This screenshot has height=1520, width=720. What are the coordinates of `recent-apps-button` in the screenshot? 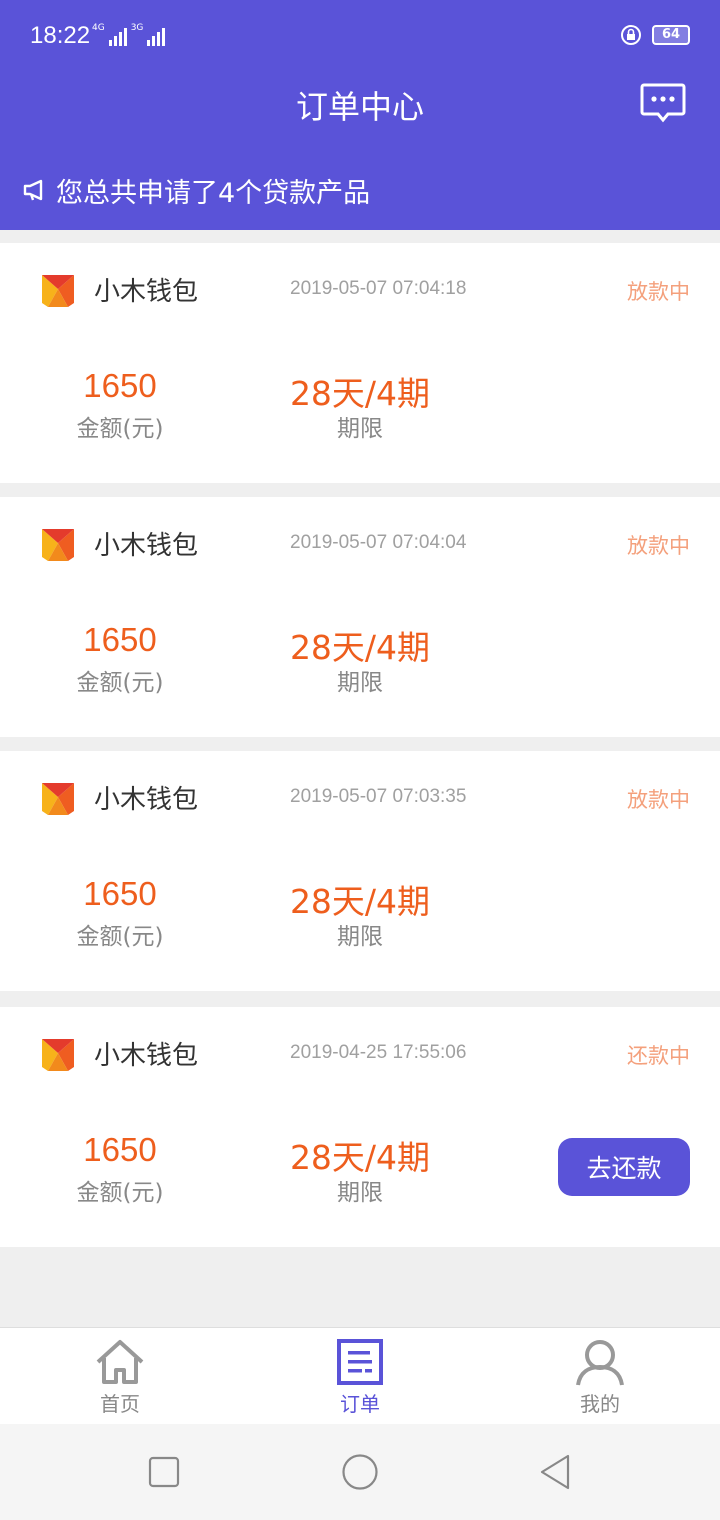 It's located at (164, 1472).